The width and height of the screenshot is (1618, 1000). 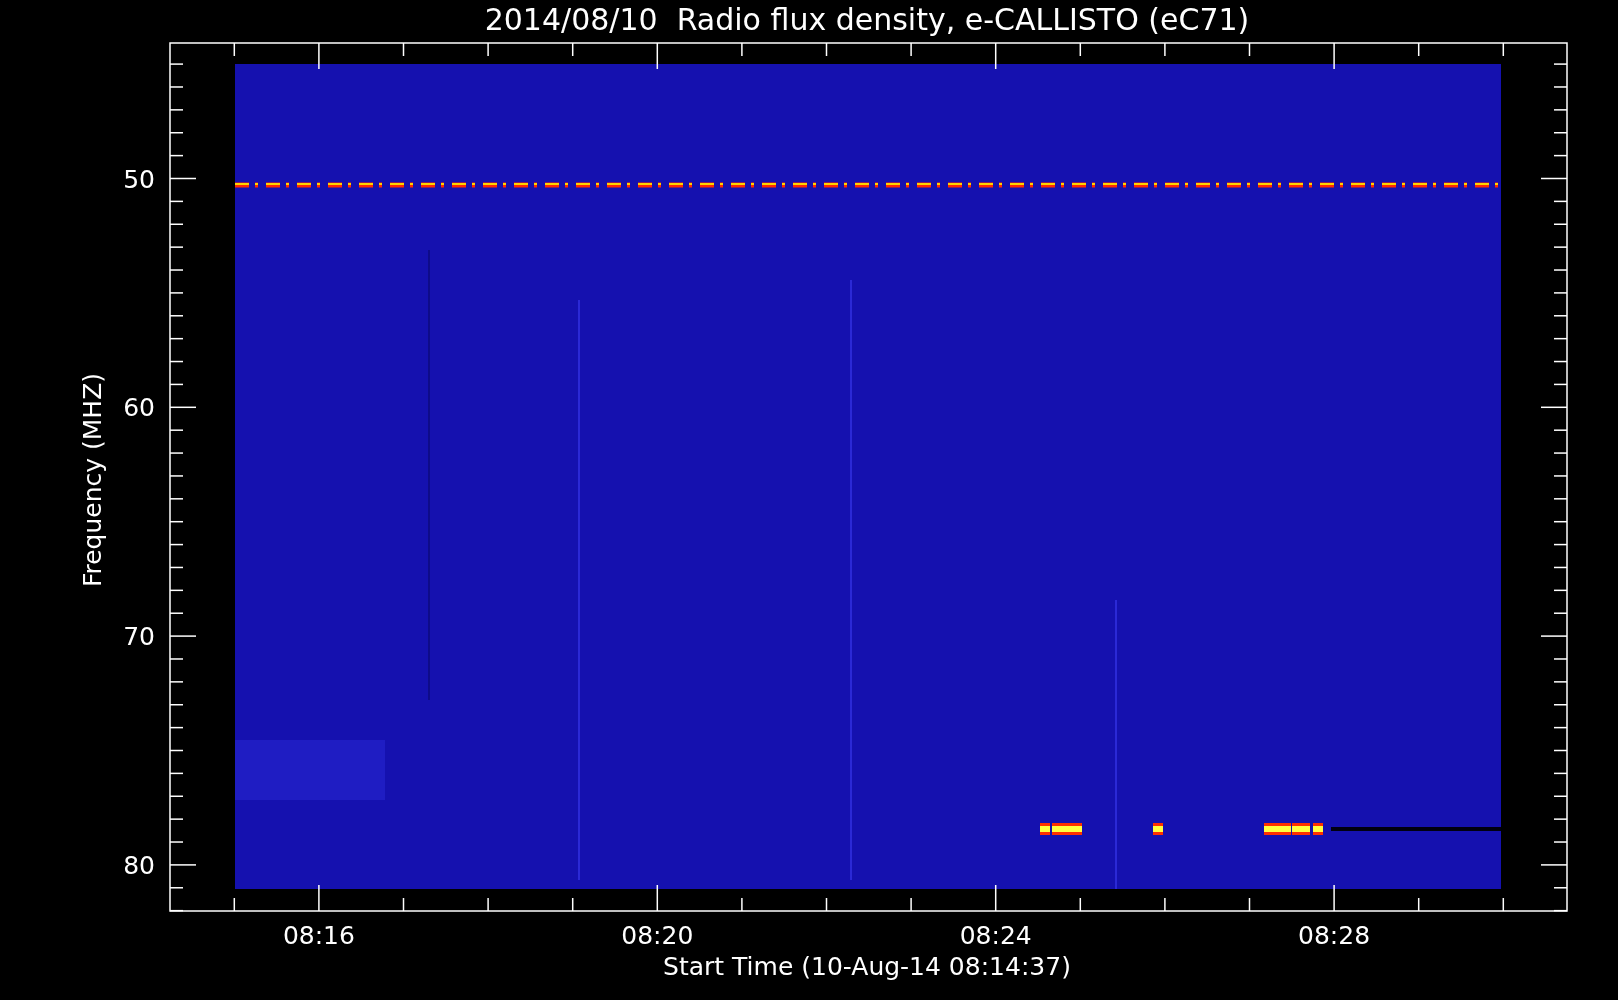 I want to click on chart-title: 2014/08/10 Radio flux density, e-CALLISTO (eC71), so click(x=867, y=19).